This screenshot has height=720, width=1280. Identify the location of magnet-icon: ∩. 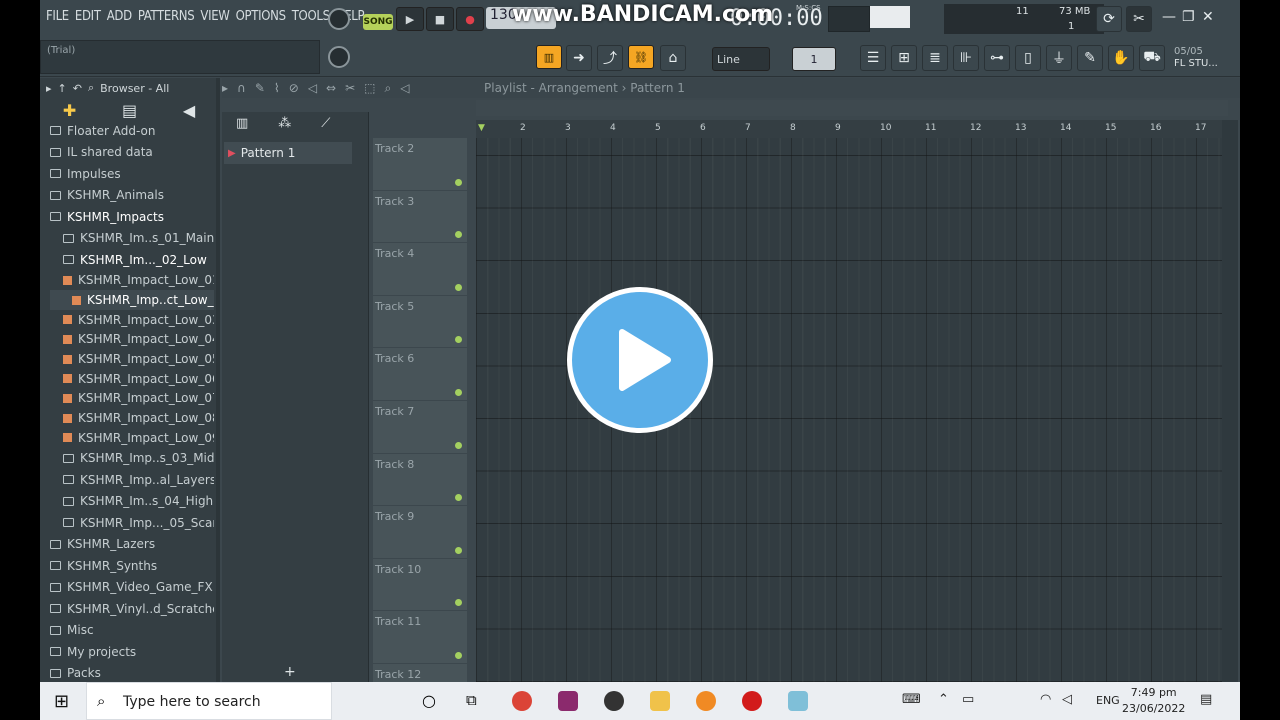
(241, 88).